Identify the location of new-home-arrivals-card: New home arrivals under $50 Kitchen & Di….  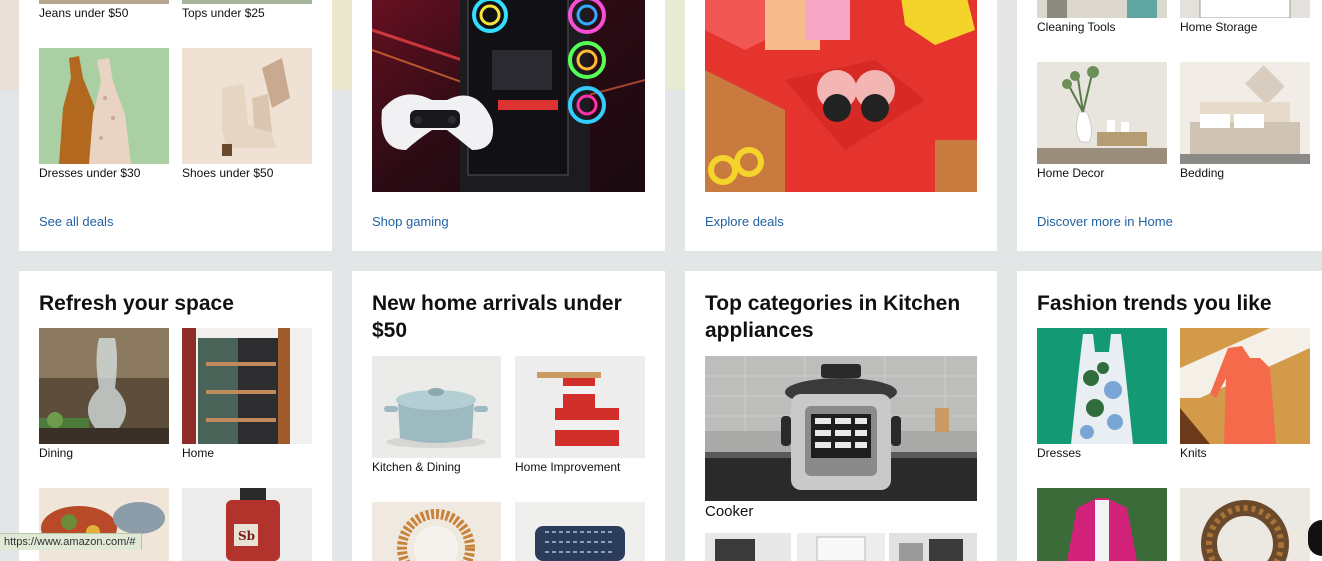
(508, 416).